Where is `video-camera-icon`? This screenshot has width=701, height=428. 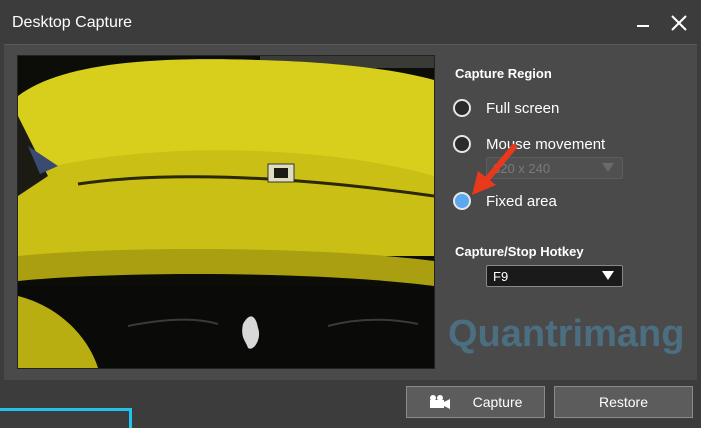 video-camera-icon is located at coordinates (439, 402).